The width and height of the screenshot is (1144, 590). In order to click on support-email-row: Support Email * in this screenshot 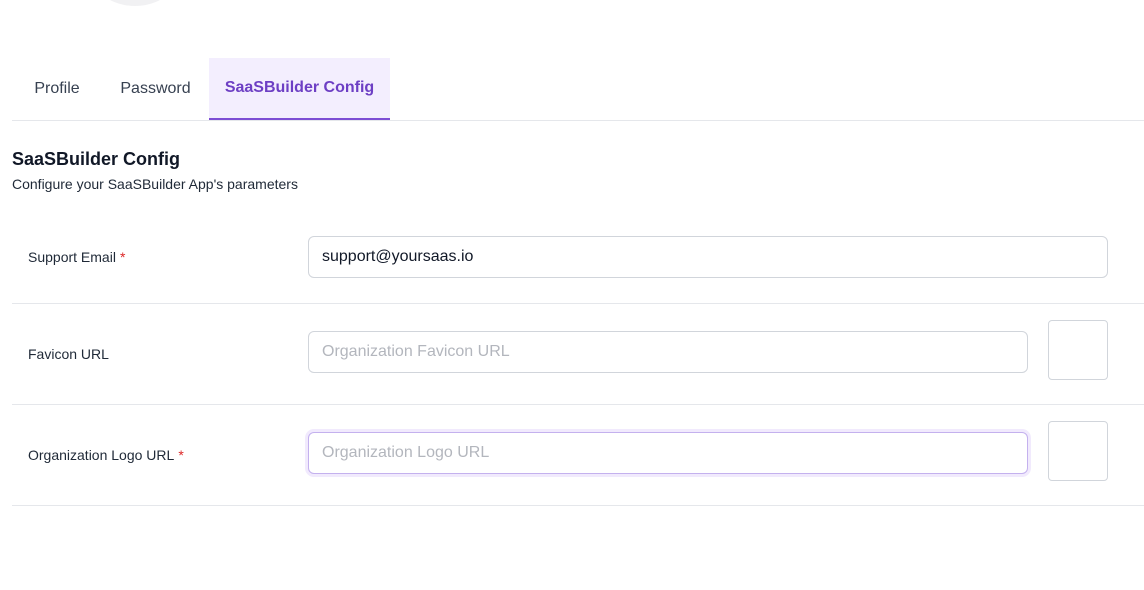, I will do `click(578, 263)`.